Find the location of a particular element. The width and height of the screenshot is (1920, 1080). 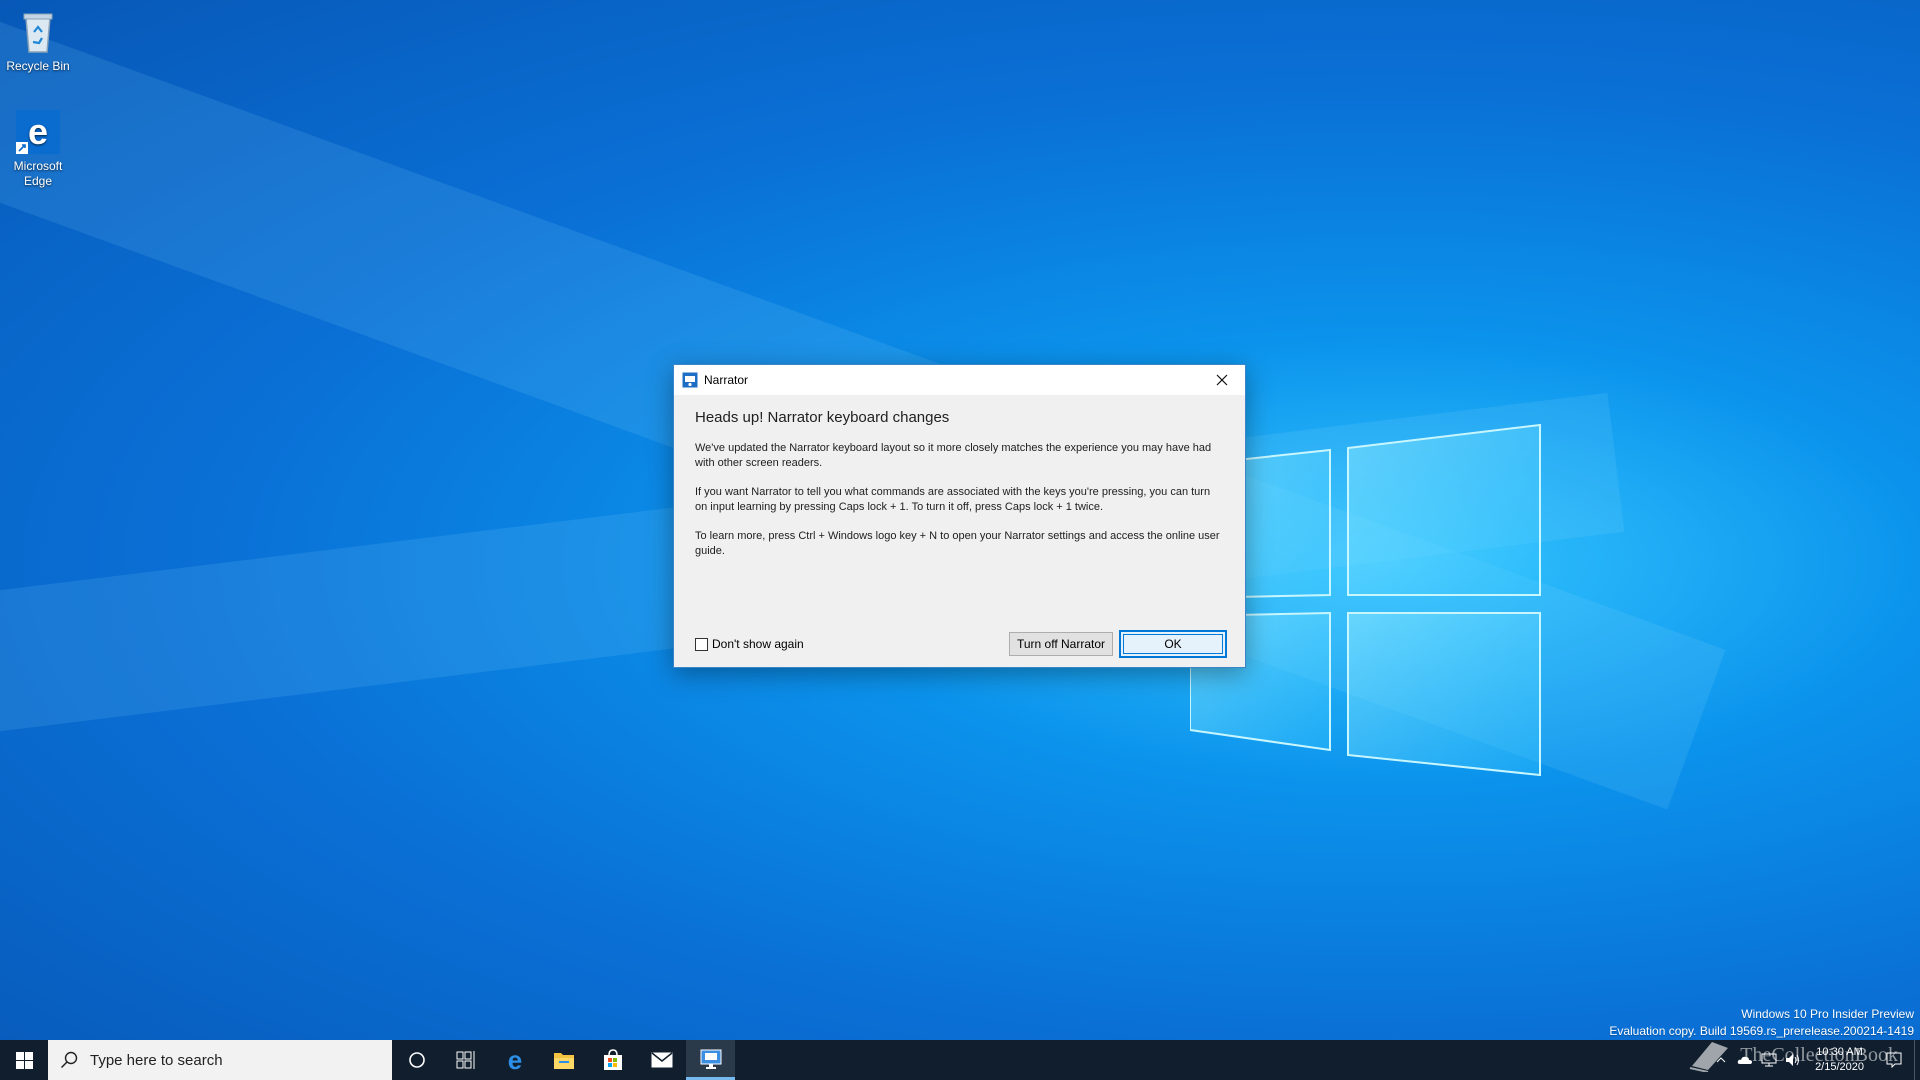

checkbox-label: Don't show again is located at coordinates (758, 644).